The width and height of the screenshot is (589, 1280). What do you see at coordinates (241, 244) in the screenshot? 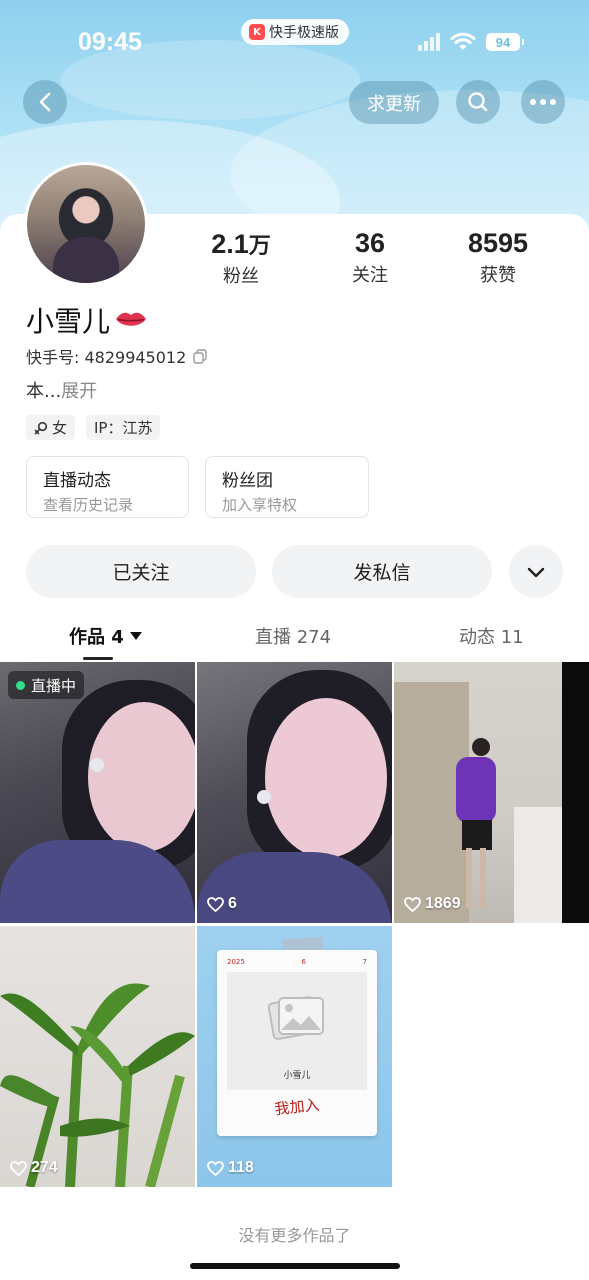
I see `stat-value: 2.1万` at bounding box center [241, 244].